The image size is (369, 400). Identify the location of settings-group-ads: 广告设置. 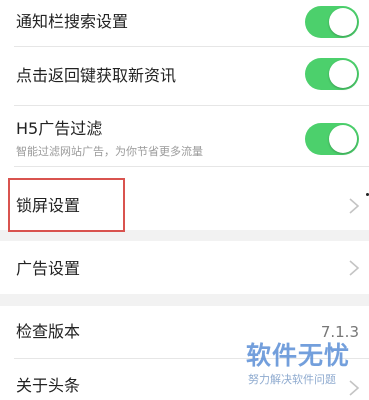
(184, 267).